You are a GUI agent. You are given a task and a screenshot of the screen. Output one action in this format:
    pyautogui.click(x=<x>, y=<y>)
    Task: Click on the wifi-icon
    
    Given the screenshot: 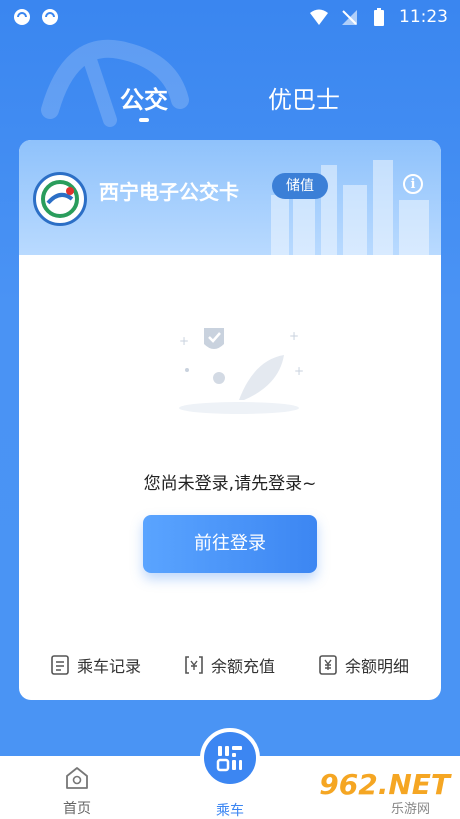 What is the action you would take?
    pyautogui.click(x=319, y=17)
    